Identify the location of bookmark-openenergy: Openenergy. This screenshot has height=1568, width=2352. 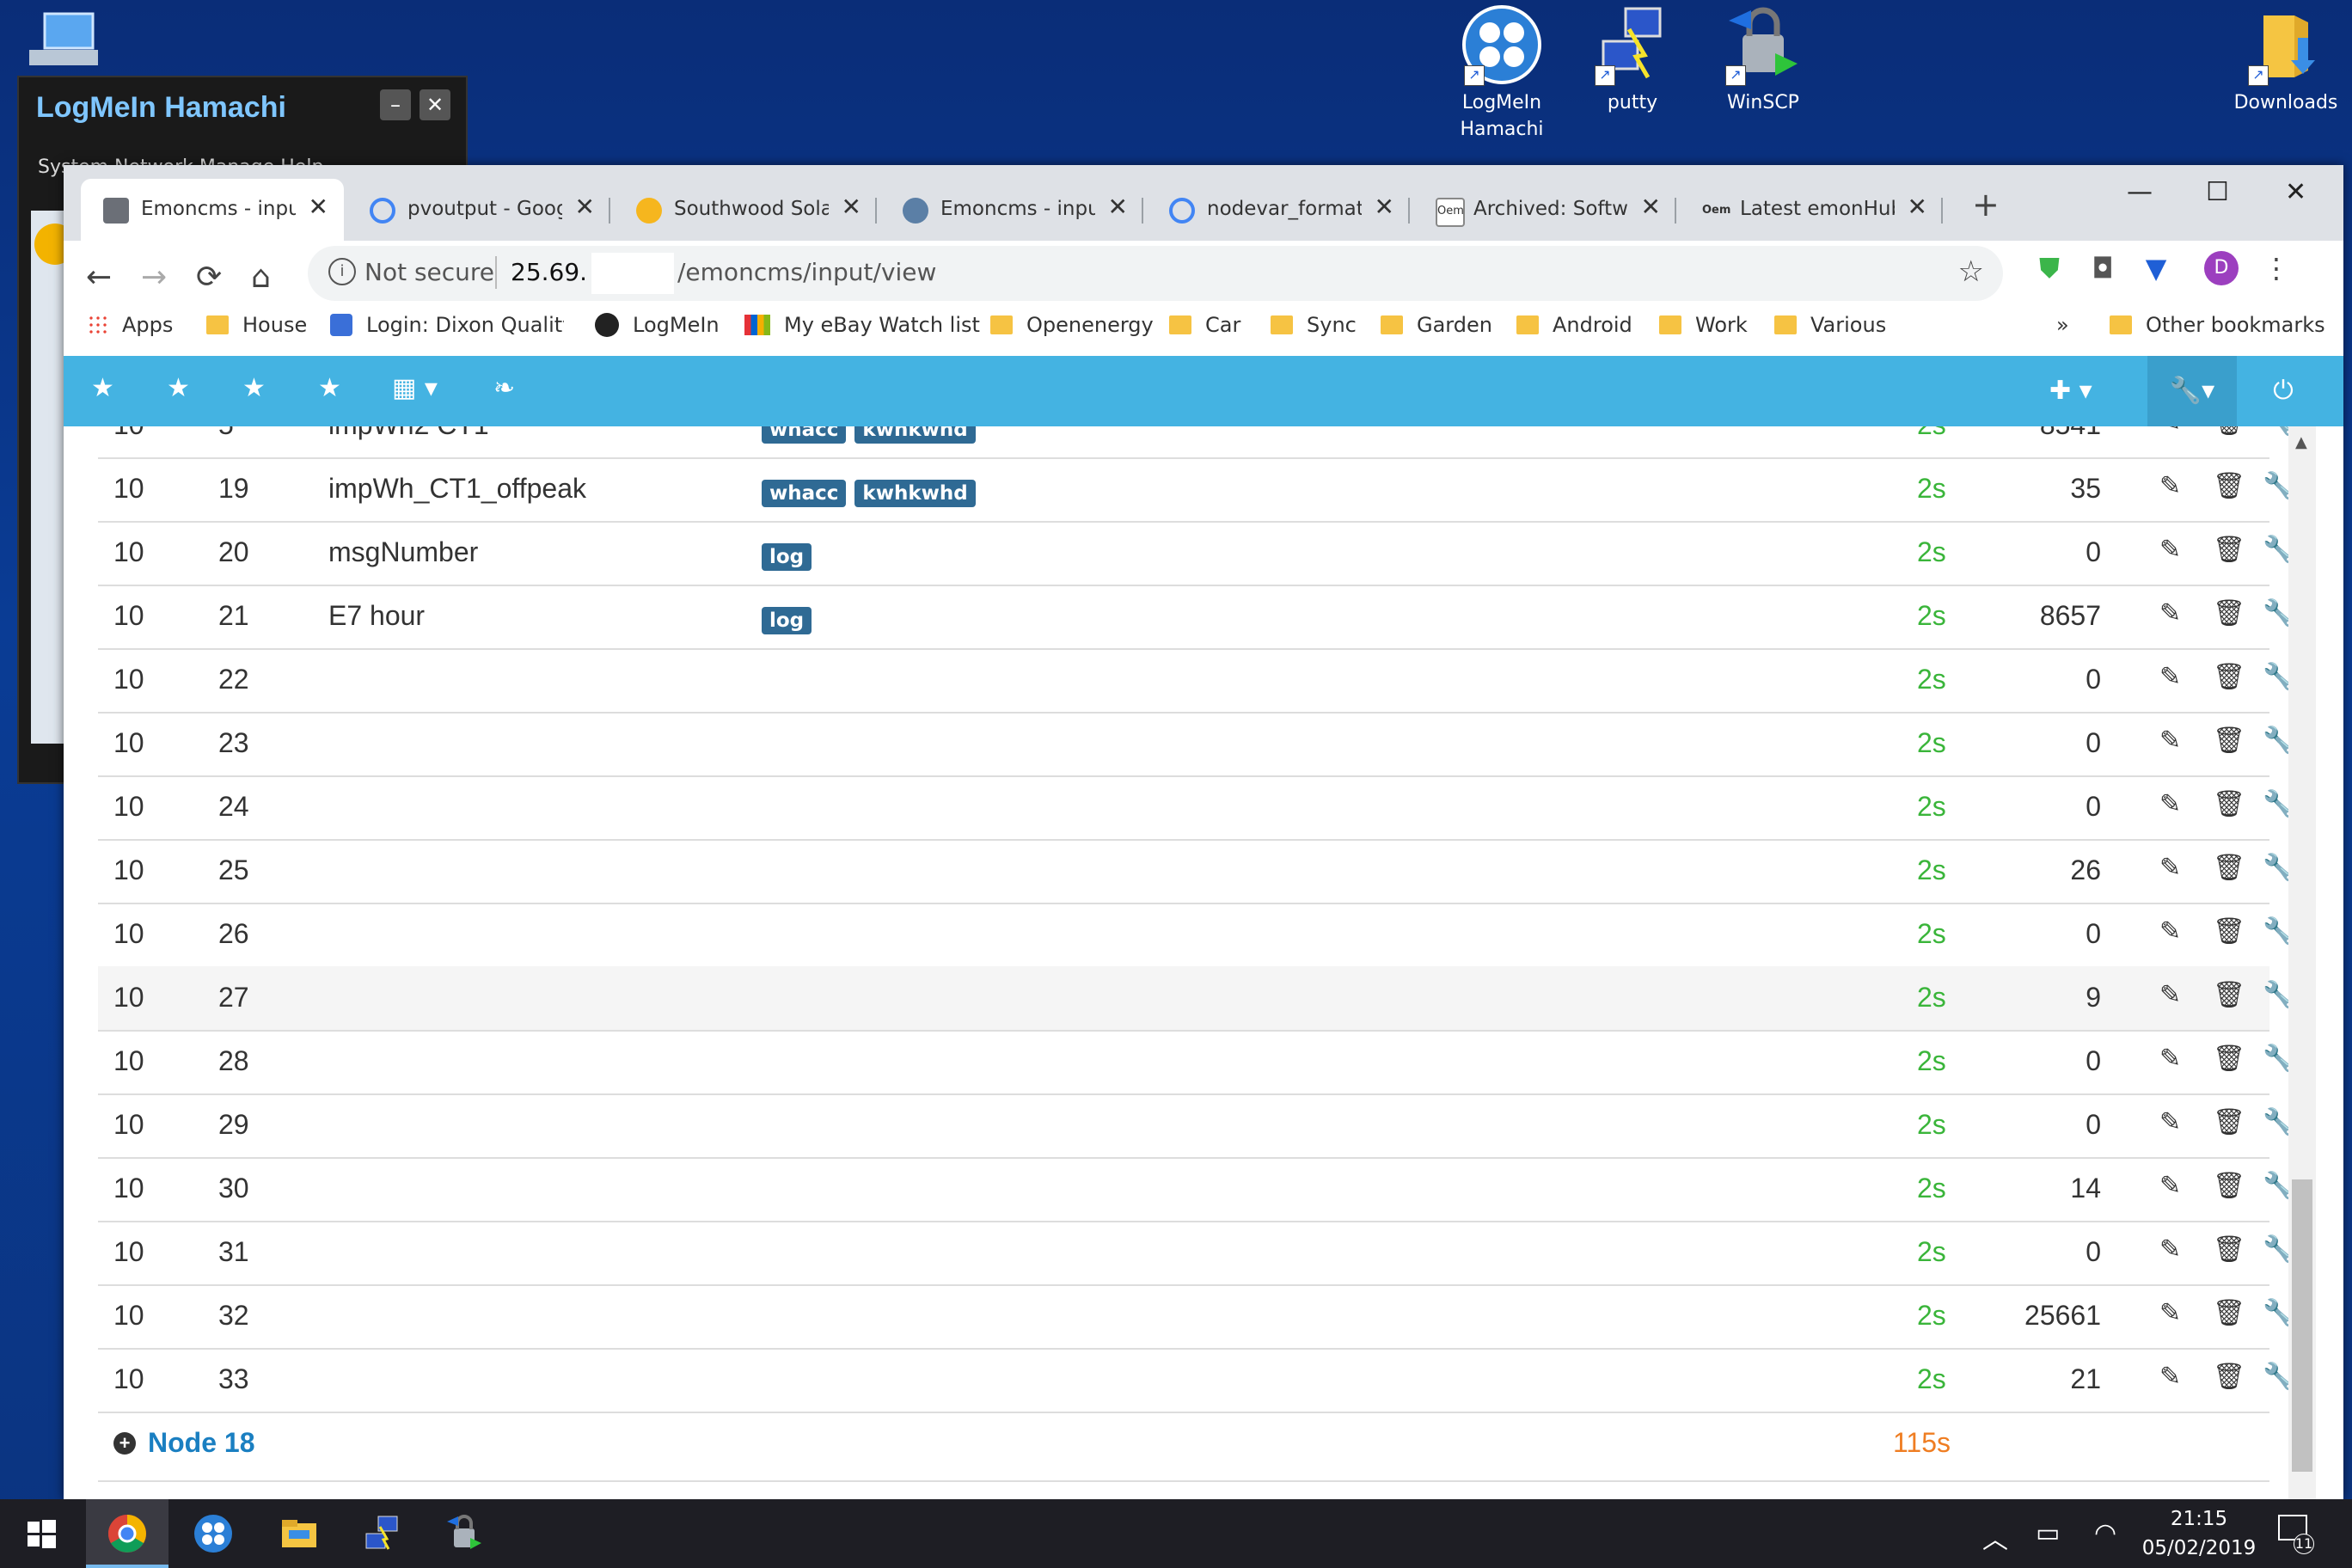
(1072, 325).